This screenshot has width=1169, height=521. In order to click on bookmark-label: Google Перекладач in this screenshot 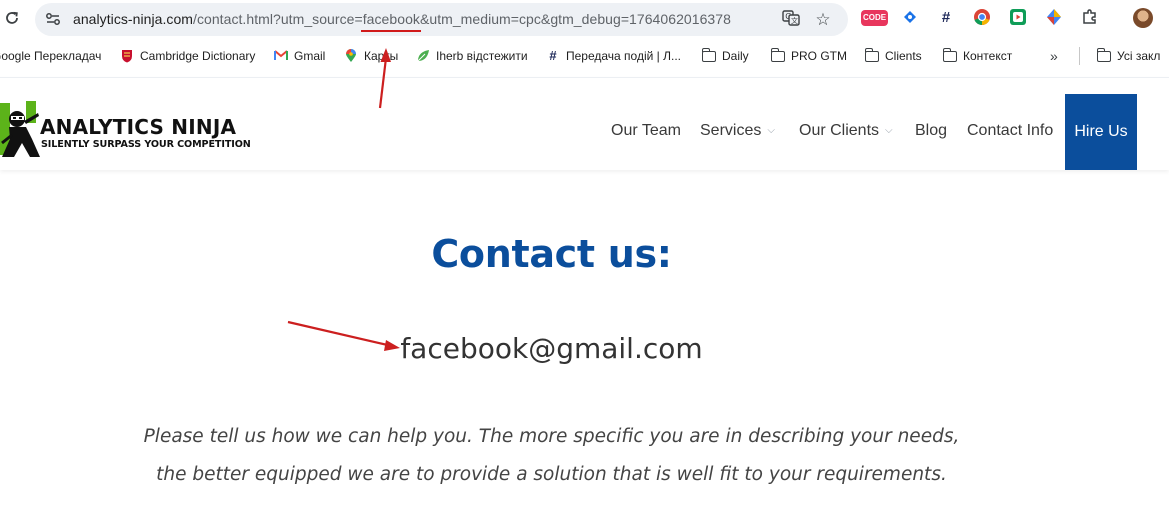, I will do `click(51, 56)`.